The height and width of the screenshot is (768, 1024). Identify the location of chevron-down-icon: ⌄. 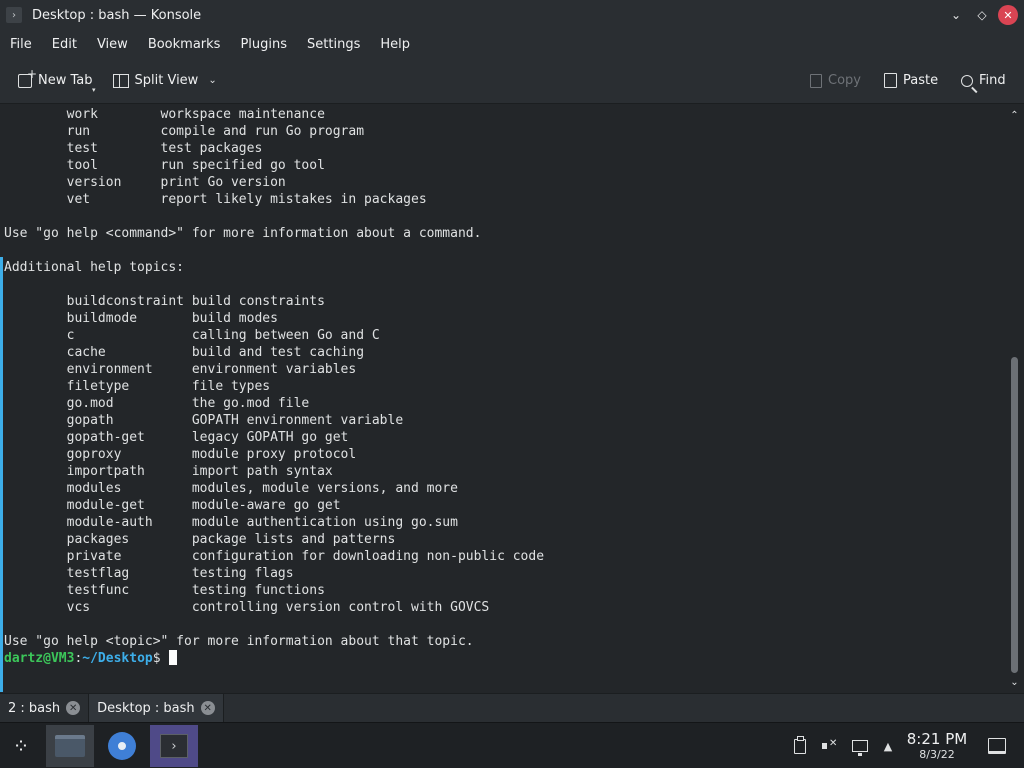
(212, 80).